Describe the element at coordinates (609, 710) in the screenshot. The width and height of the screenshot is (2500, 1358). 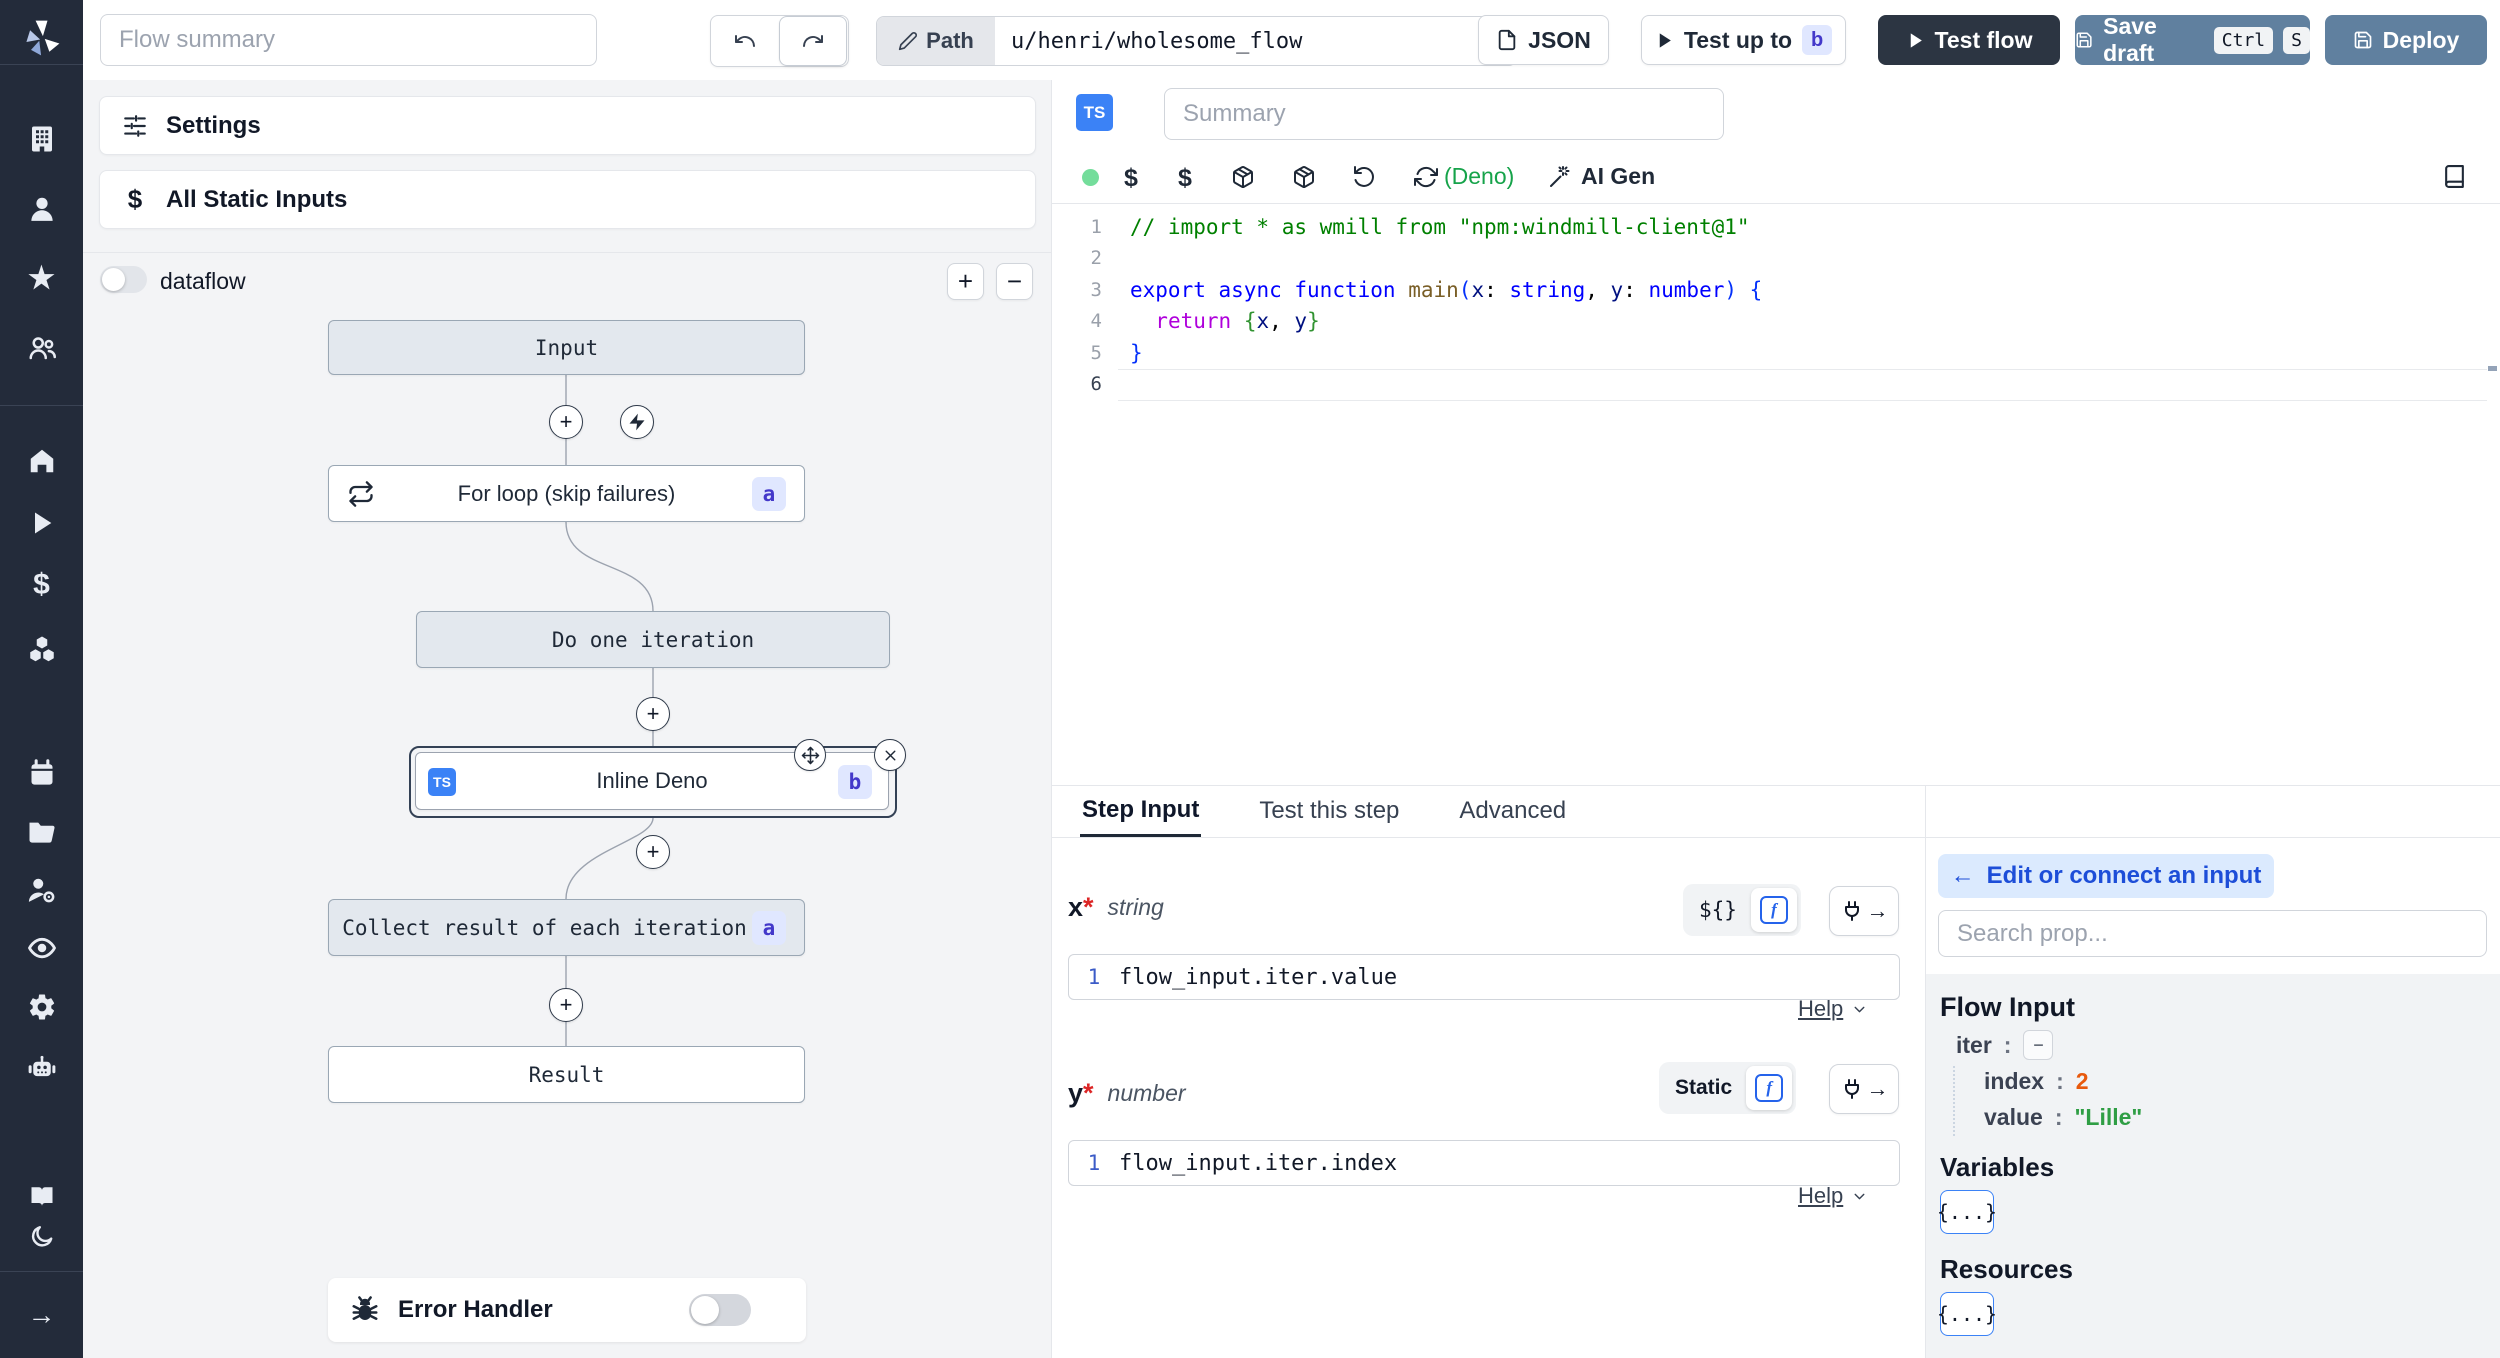
I see `flow-edges` at that location.